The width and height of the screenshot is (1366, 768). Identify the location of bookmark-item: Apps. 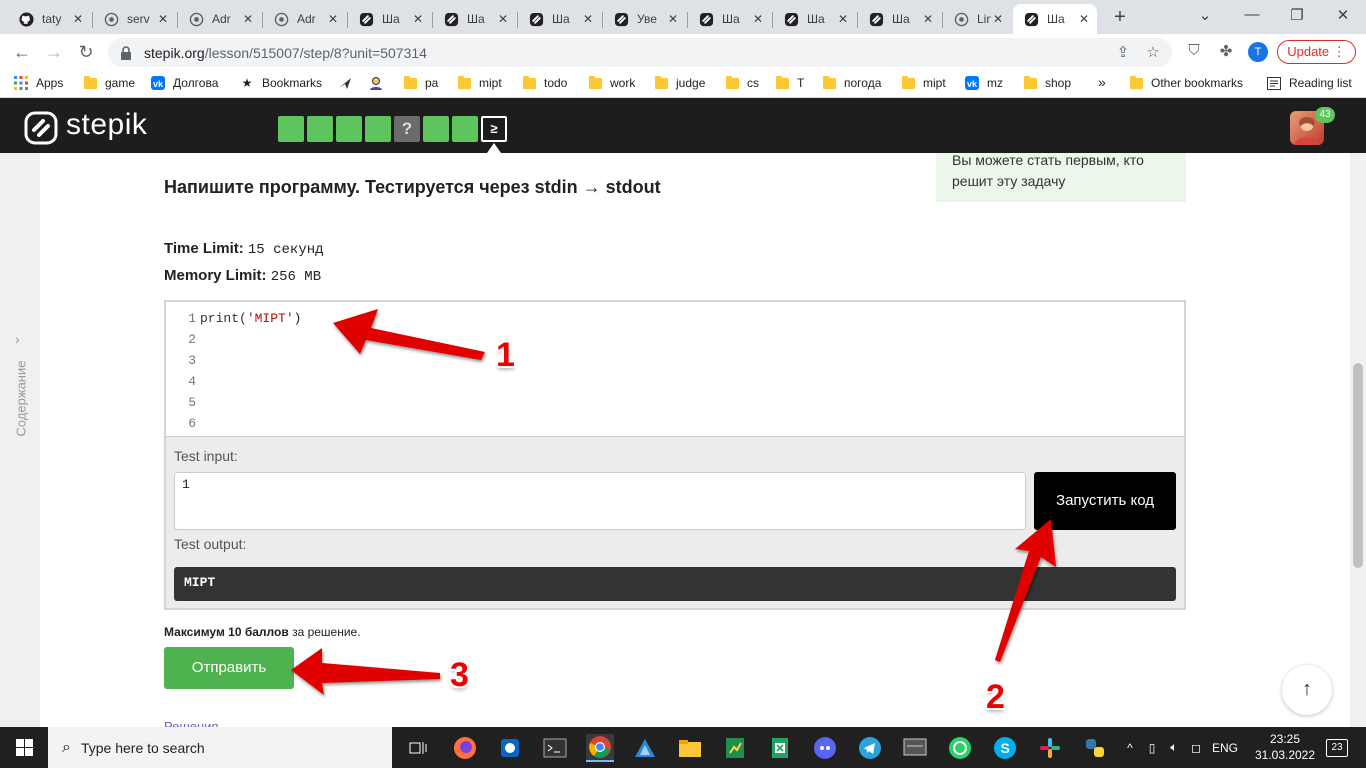
(38, 83).